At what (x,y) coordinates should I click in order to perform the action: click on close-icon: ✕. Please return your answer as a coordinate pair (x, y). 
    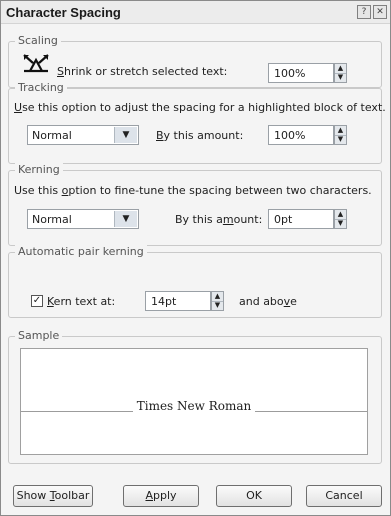
    Looking at the image, I should click on (380, 12).